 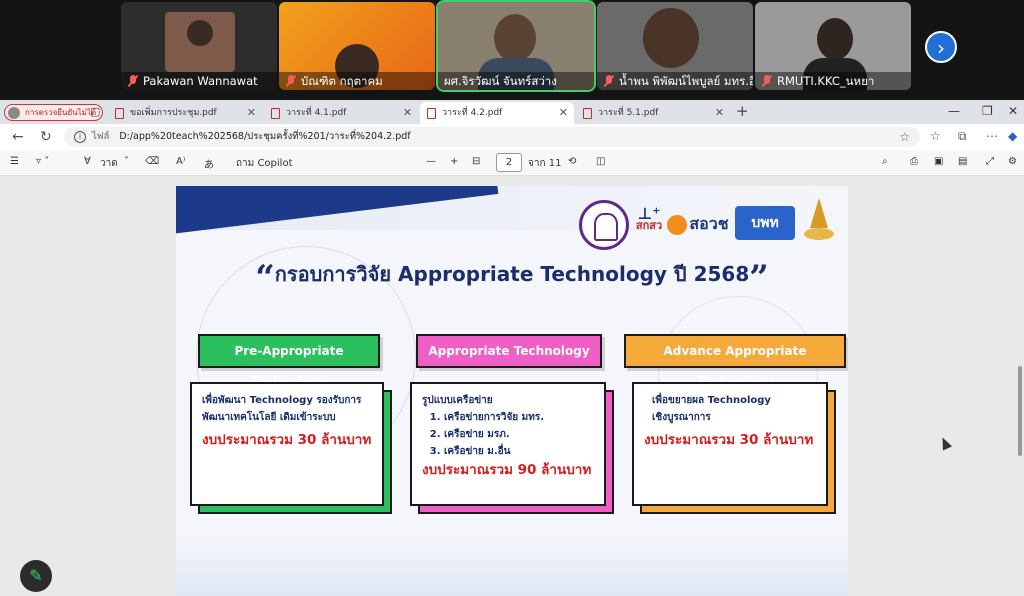 What do you see at coordinates (54, 112) in the screenshot?
I see `profile-button: การตรวจยืนยันไม่ได้` at bounding box center [54, 112].